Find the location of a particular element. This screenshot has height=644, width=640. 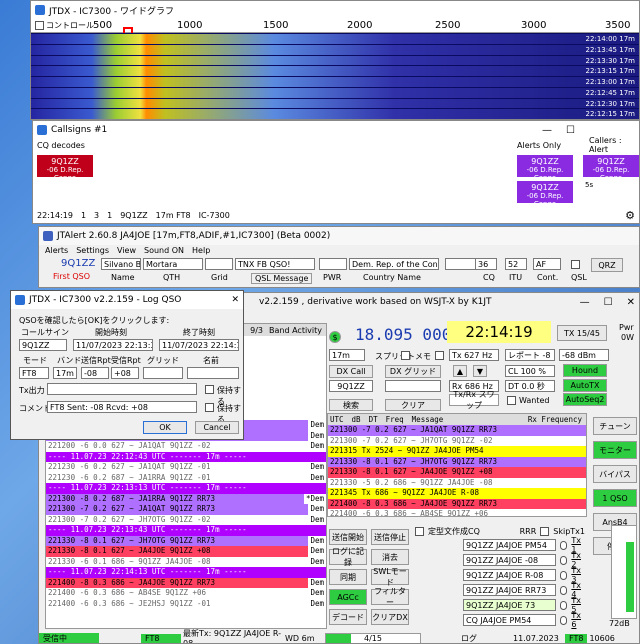

qsl-msg-field: TNX FB QSO! is located at coordinates (275, 264).